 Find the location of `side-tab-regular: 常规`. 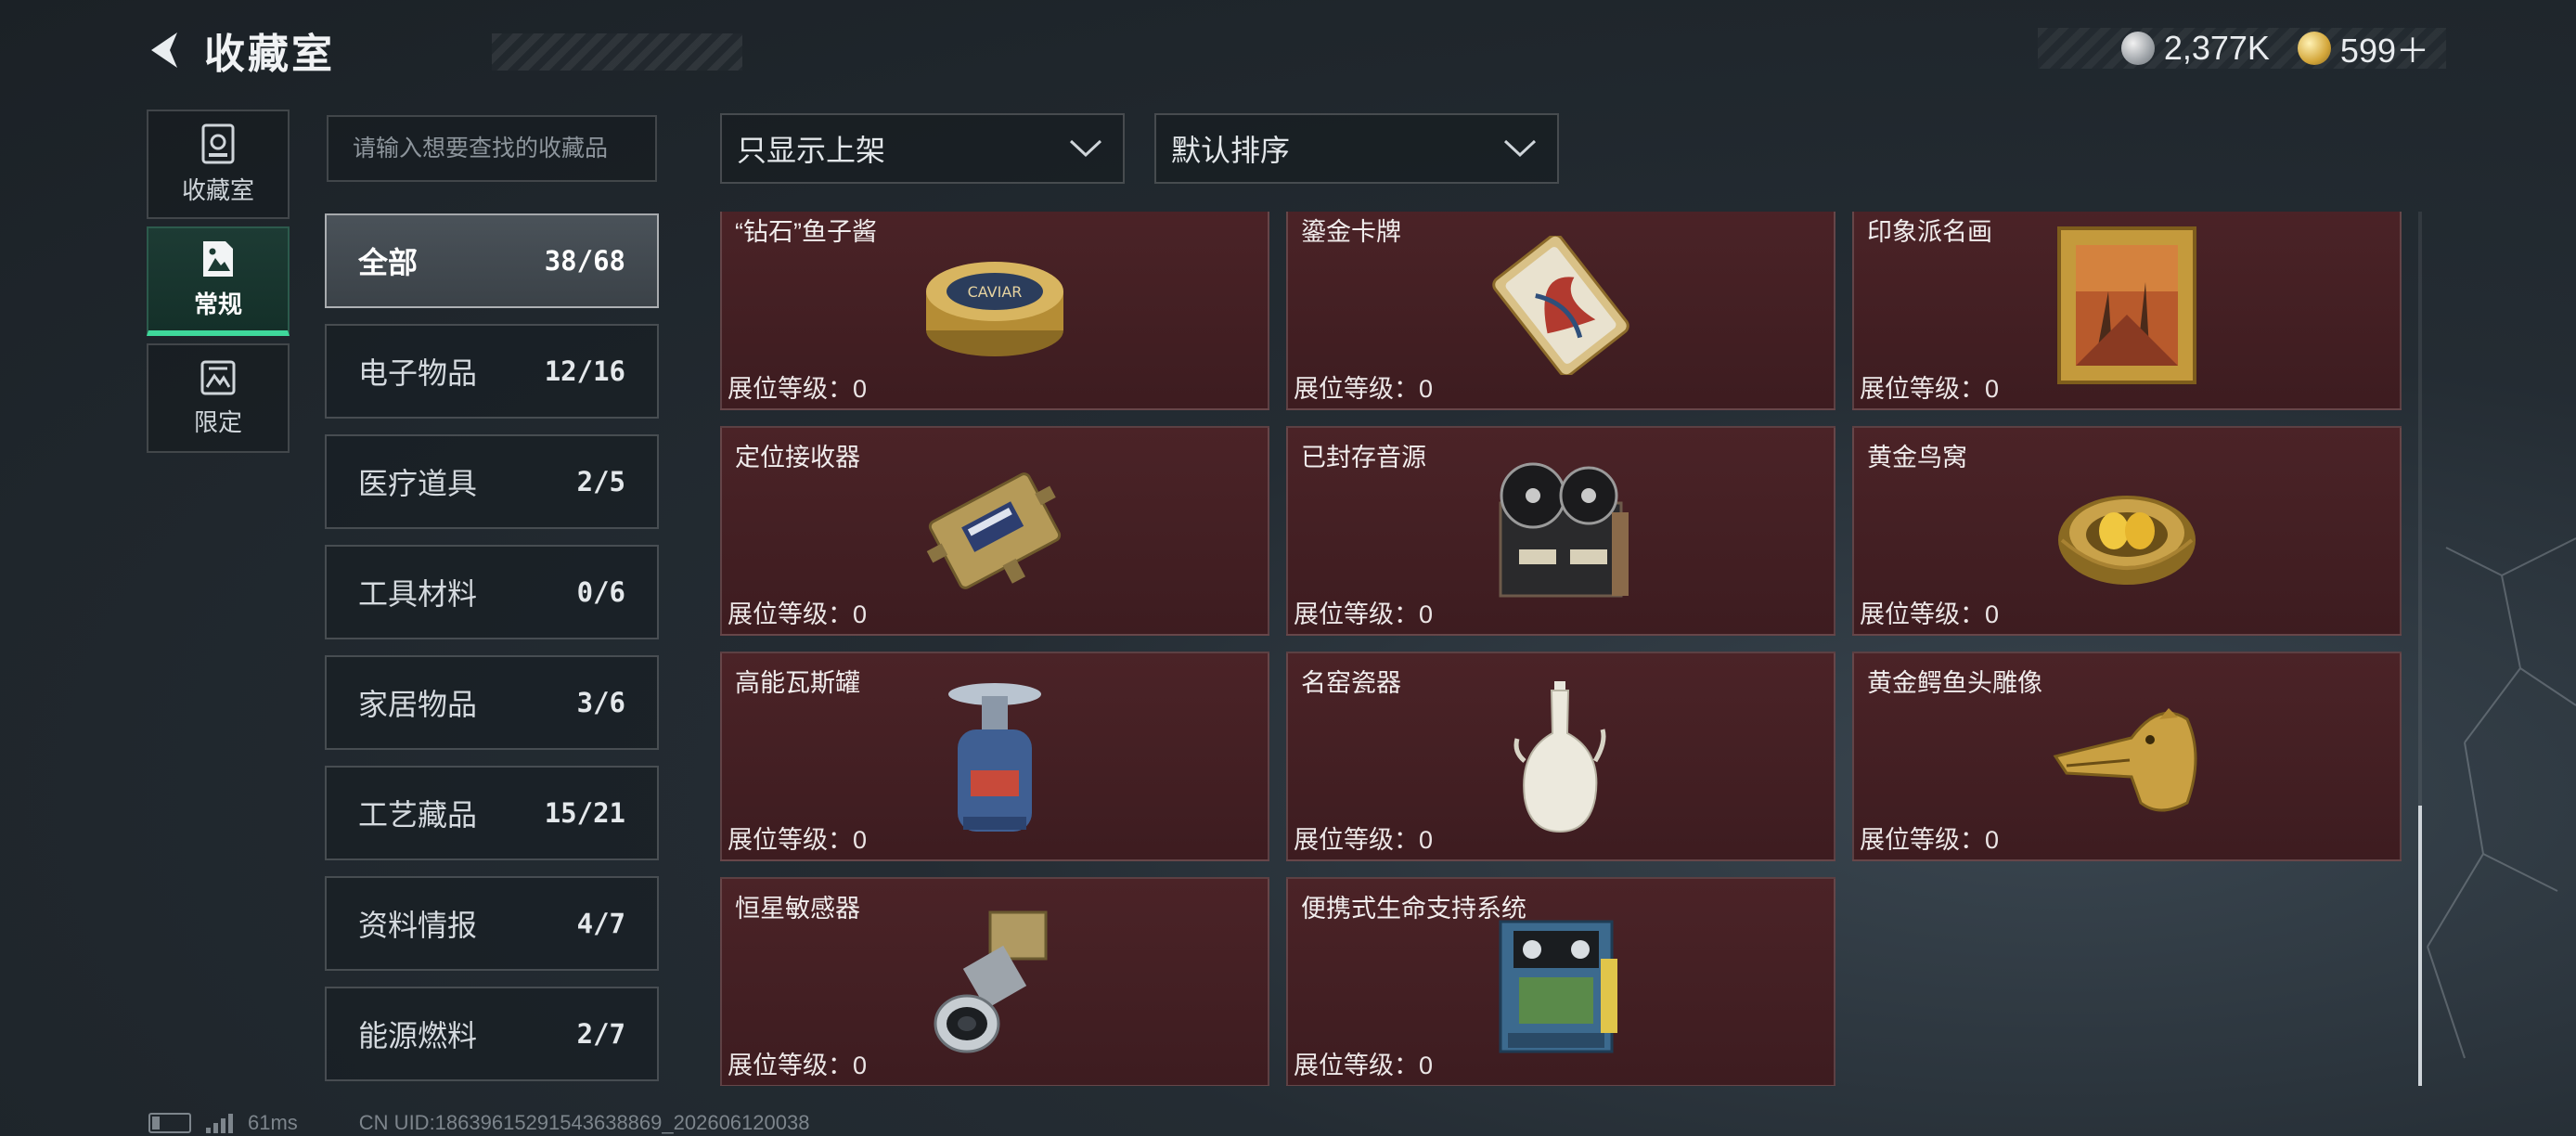

side-tab-regular: 常规 is located at coordinates (218, 281).